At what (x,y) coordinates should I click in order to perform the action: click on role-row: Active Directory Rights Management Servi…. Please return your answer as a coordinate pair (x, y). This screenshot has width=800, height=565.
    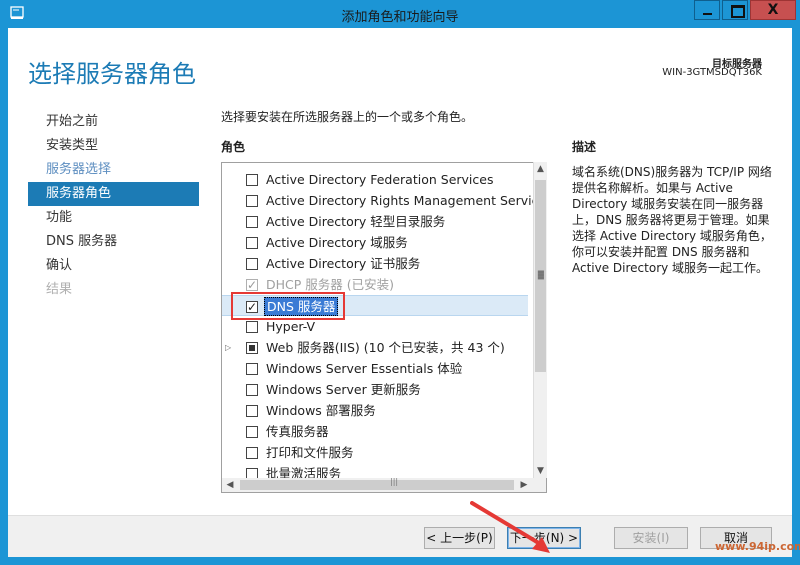
    Looking at the image, I should click on (384, 200).